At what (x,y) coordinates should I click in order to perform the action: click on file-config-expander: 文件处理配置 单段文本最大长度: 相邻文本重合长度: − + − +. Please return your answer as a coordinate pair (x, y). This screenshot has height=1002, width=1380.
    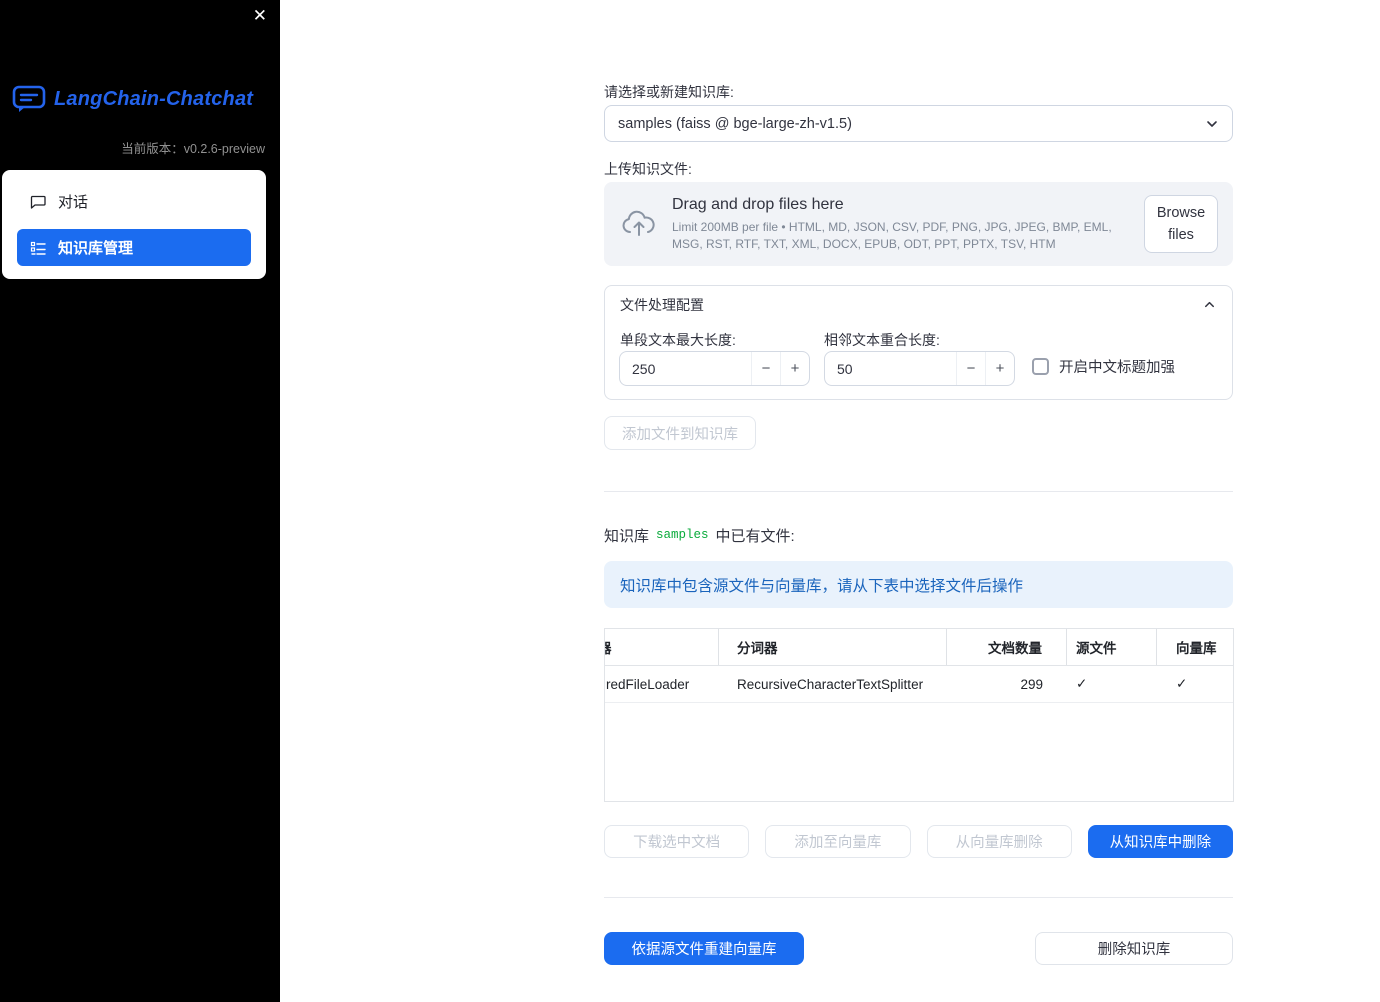
    Looking at the image, I should click on (918, 342).